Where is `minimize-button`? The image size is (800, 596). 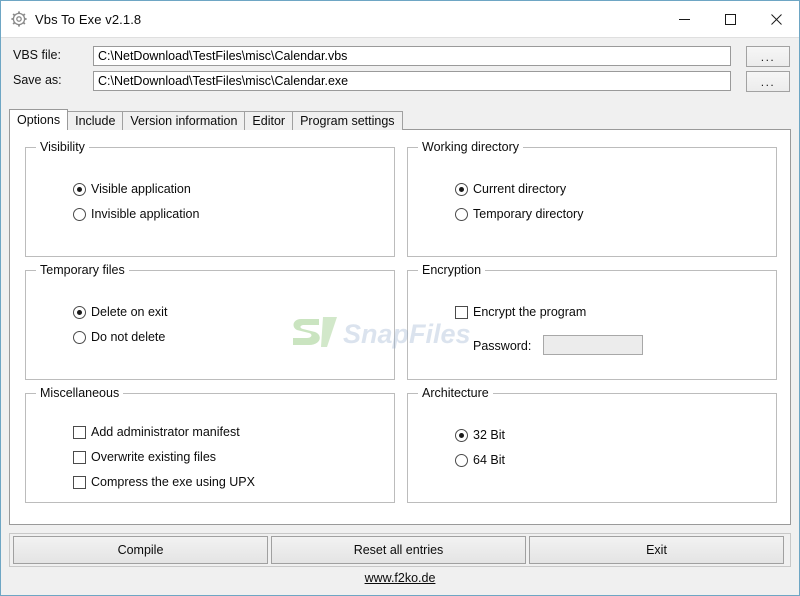
minimize-button is located at coordinates (684, 19).